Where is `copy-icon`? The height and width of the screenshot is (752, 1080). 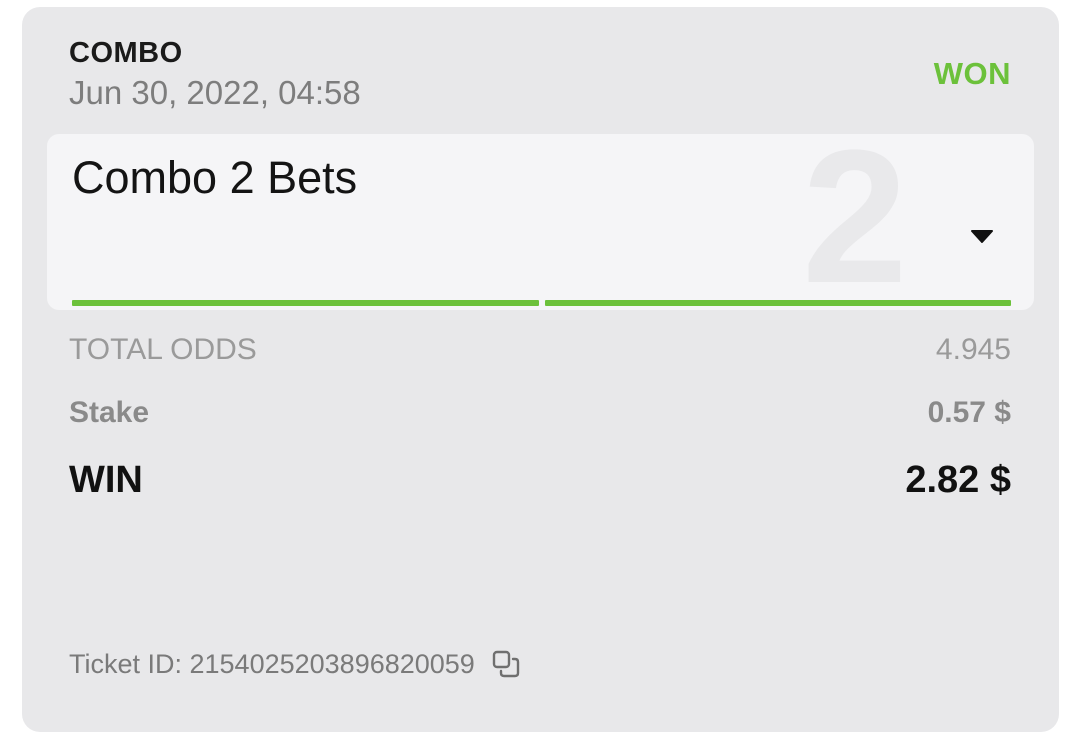 copy-icon is located at coordinates (506, 664).